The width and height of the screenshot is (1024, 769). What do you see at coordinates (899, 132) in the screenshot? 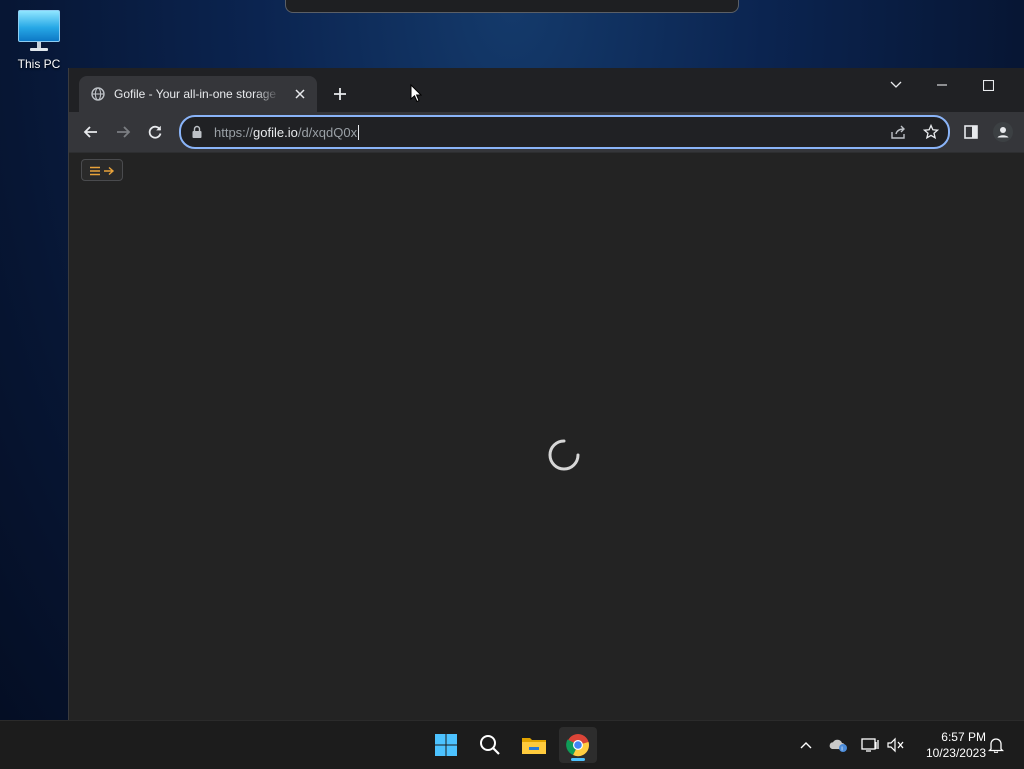
I see `share-icon` at bounding box center [899, 132].